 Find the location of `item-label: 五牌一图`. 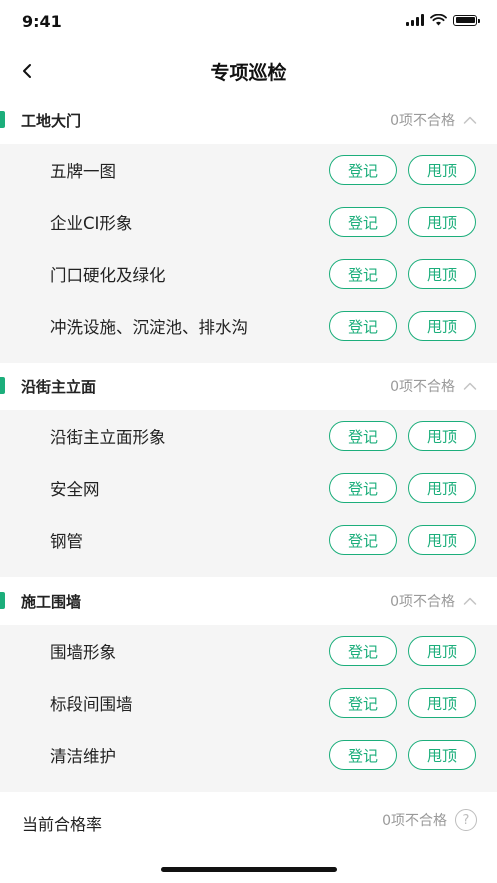

item-label: 五牌一图 is located at coordinates (83, 171).